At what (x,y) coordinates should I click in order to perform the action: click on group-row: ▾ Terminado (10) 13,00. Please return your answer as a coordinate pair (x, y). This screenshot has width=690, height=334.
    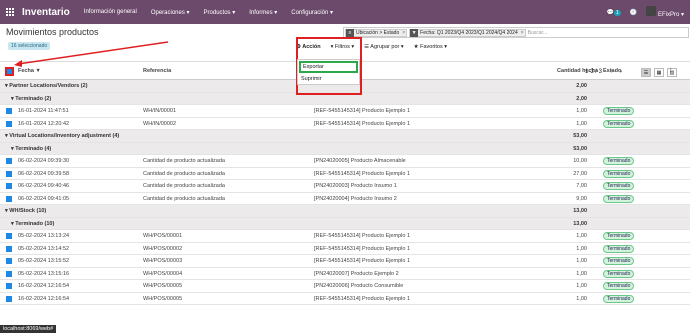
    Looking at the image, I should click on (345, 223).